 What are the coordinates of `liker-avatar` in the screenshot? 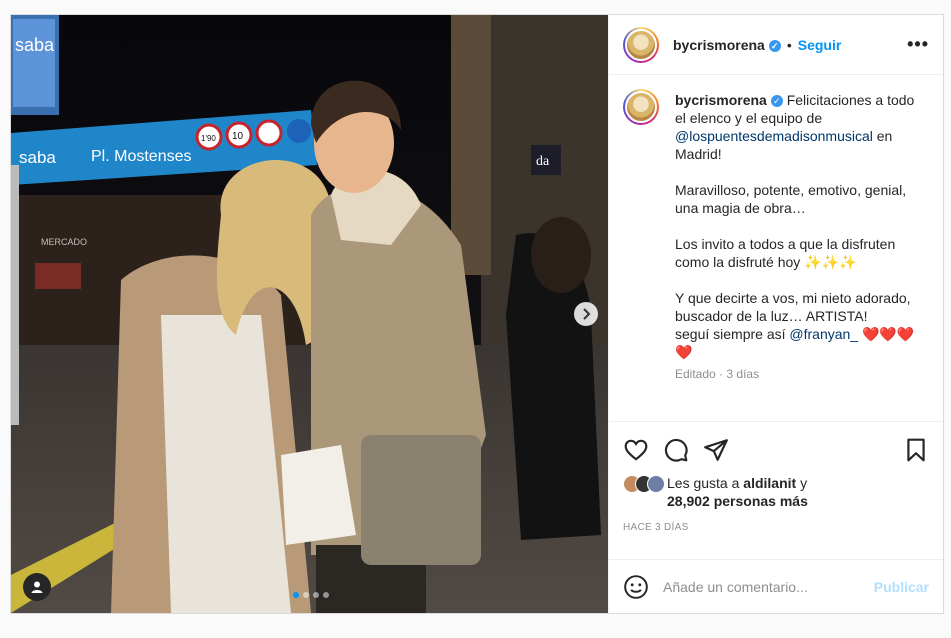 It's located at (656, 484).